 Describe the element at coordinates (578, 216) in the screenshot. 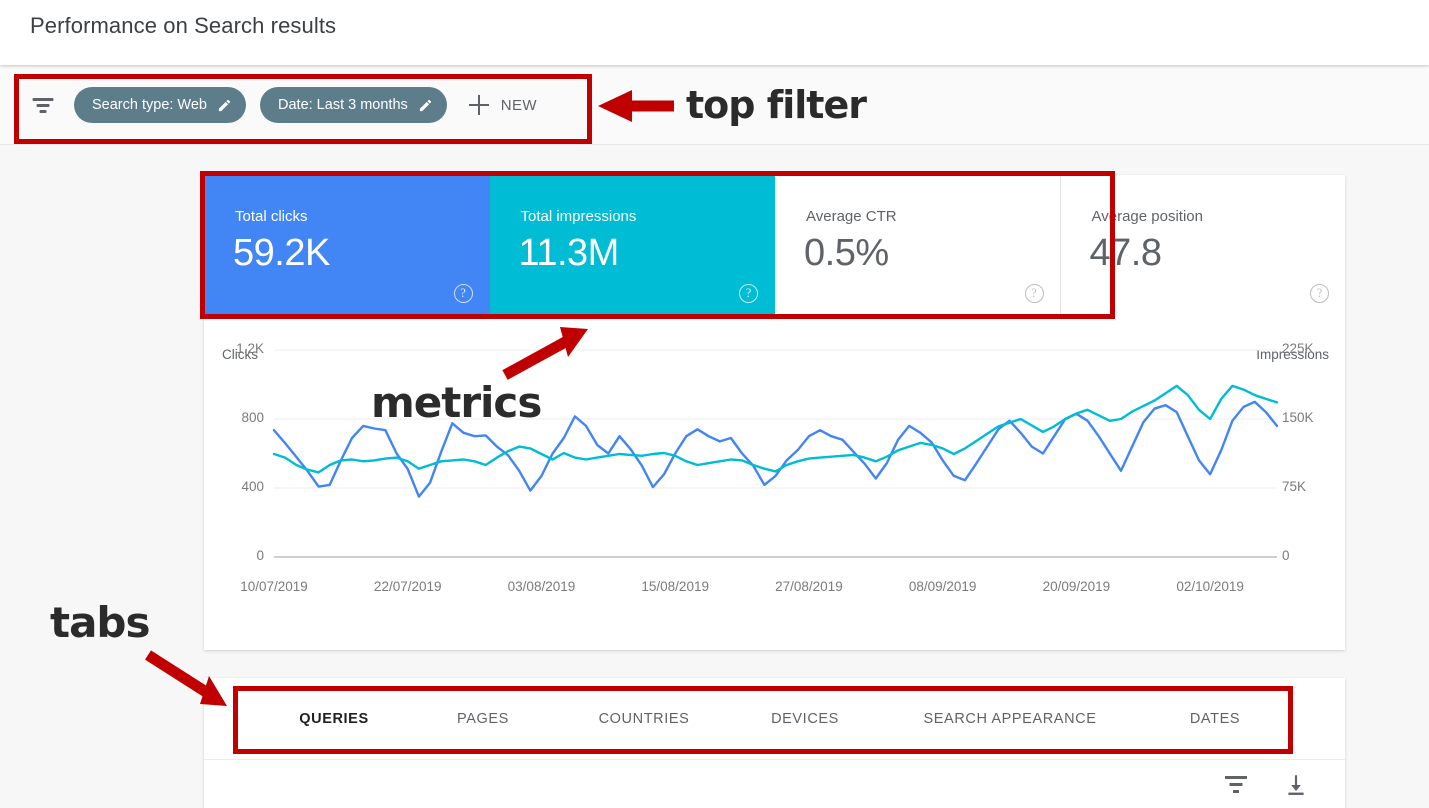

I see `metric-label: Total impressions` at that location.